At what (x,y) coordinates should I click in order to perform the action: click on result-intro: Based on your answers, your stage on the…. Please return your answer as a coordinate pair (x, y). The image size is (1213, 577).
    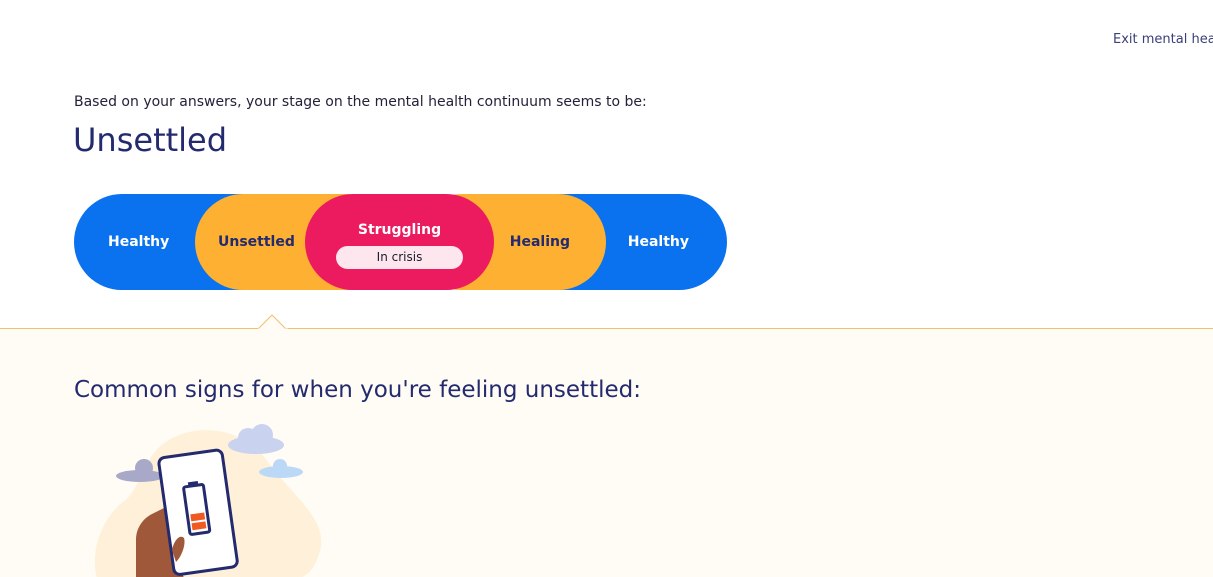
    Looking at the image, I should click on (360, 102).